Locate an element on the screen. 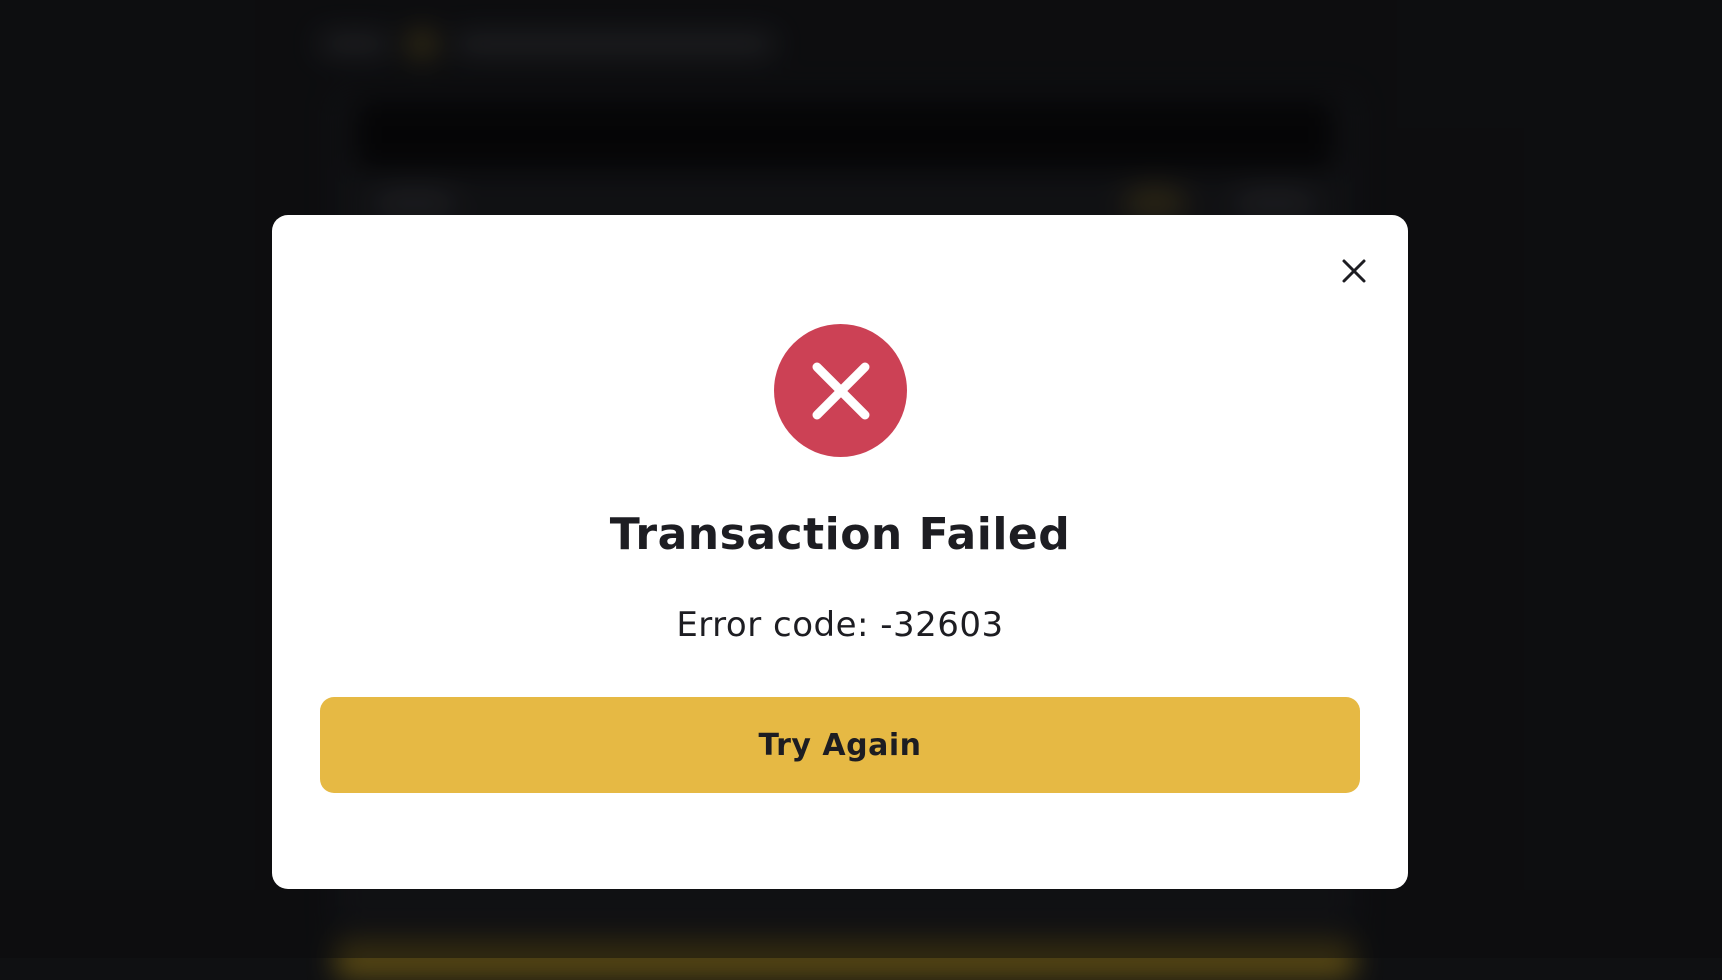 The image size is (1722, 980). error-x-icon is located at coordinates (840, 390).